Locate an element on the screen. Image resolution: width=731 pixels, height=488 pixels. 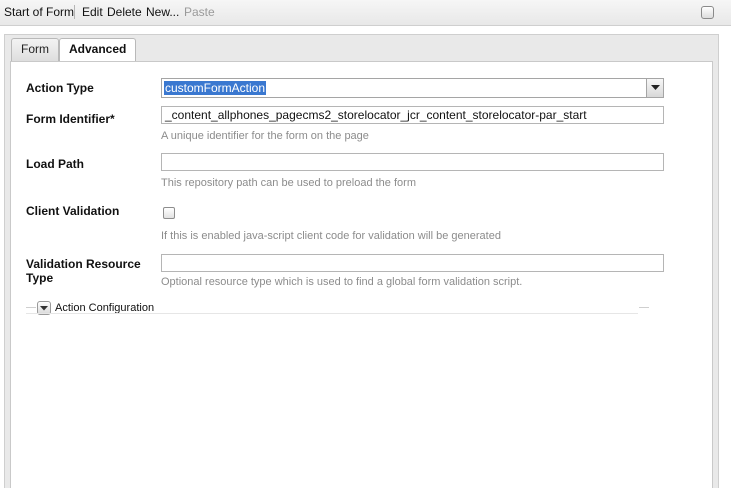
form-identifier-label: Form Identifier* is located at coordinates (70, 119).